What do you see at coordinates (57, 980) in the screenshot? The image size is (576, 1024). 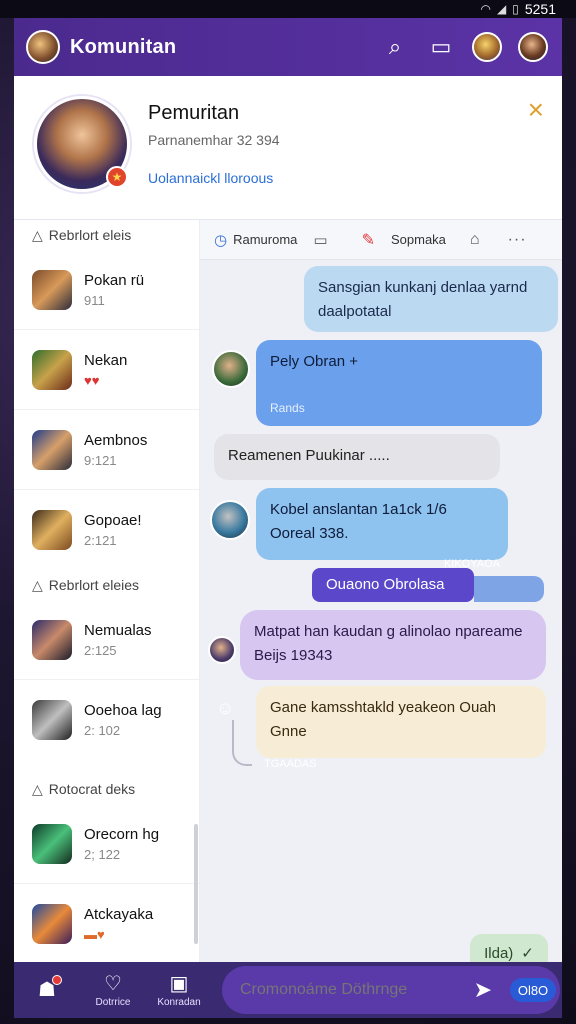 I see `notification-dot` at bounding box center [57, 980].